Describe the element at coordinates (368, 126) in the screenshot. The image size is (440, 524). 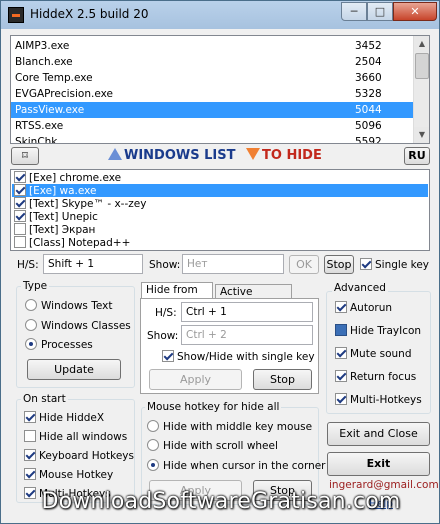
I see `process-id: 5096` at that location.